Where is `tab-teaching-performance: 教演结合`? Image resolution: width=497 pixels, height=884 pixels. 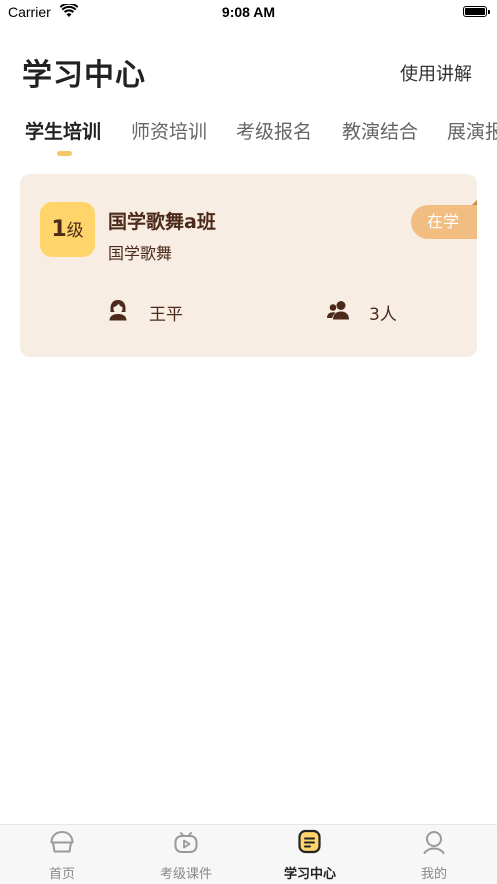 tab-teaching-performance: 教演结合 is located at coordinates (380, 130).